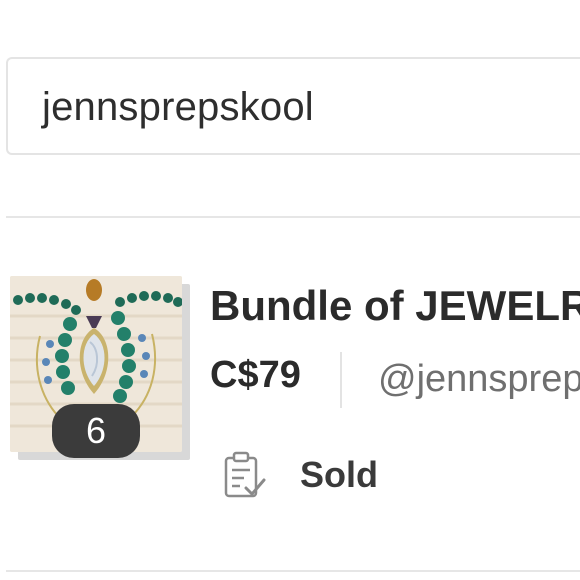 Image resolution: width=580 pixels, height=580 pixels. I want to click on listing-thumbnail: 6, so click(100, 368).